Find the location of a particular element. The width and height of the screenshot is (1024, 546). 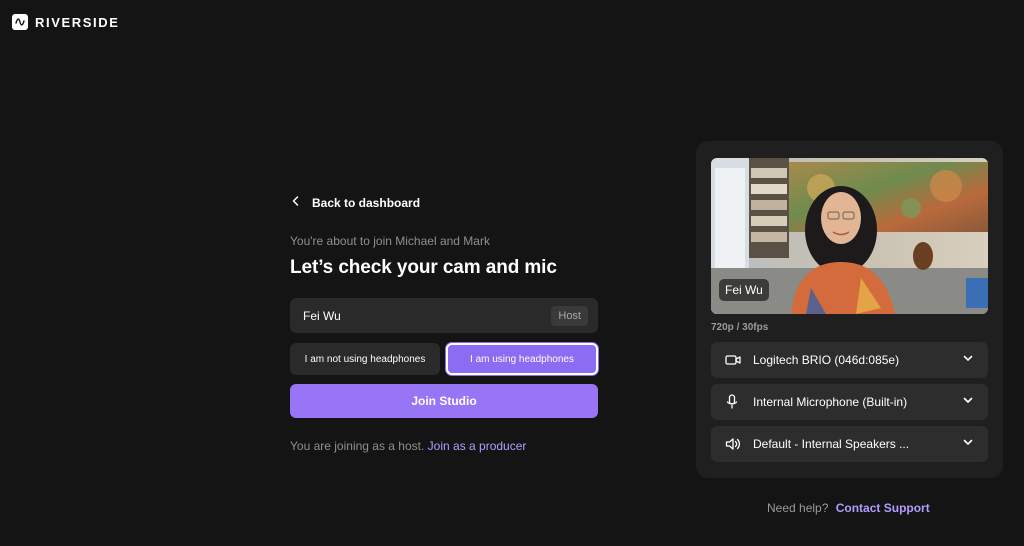

not-using-headphones-button: I am not using headphones is located at coordinates (365, 359).